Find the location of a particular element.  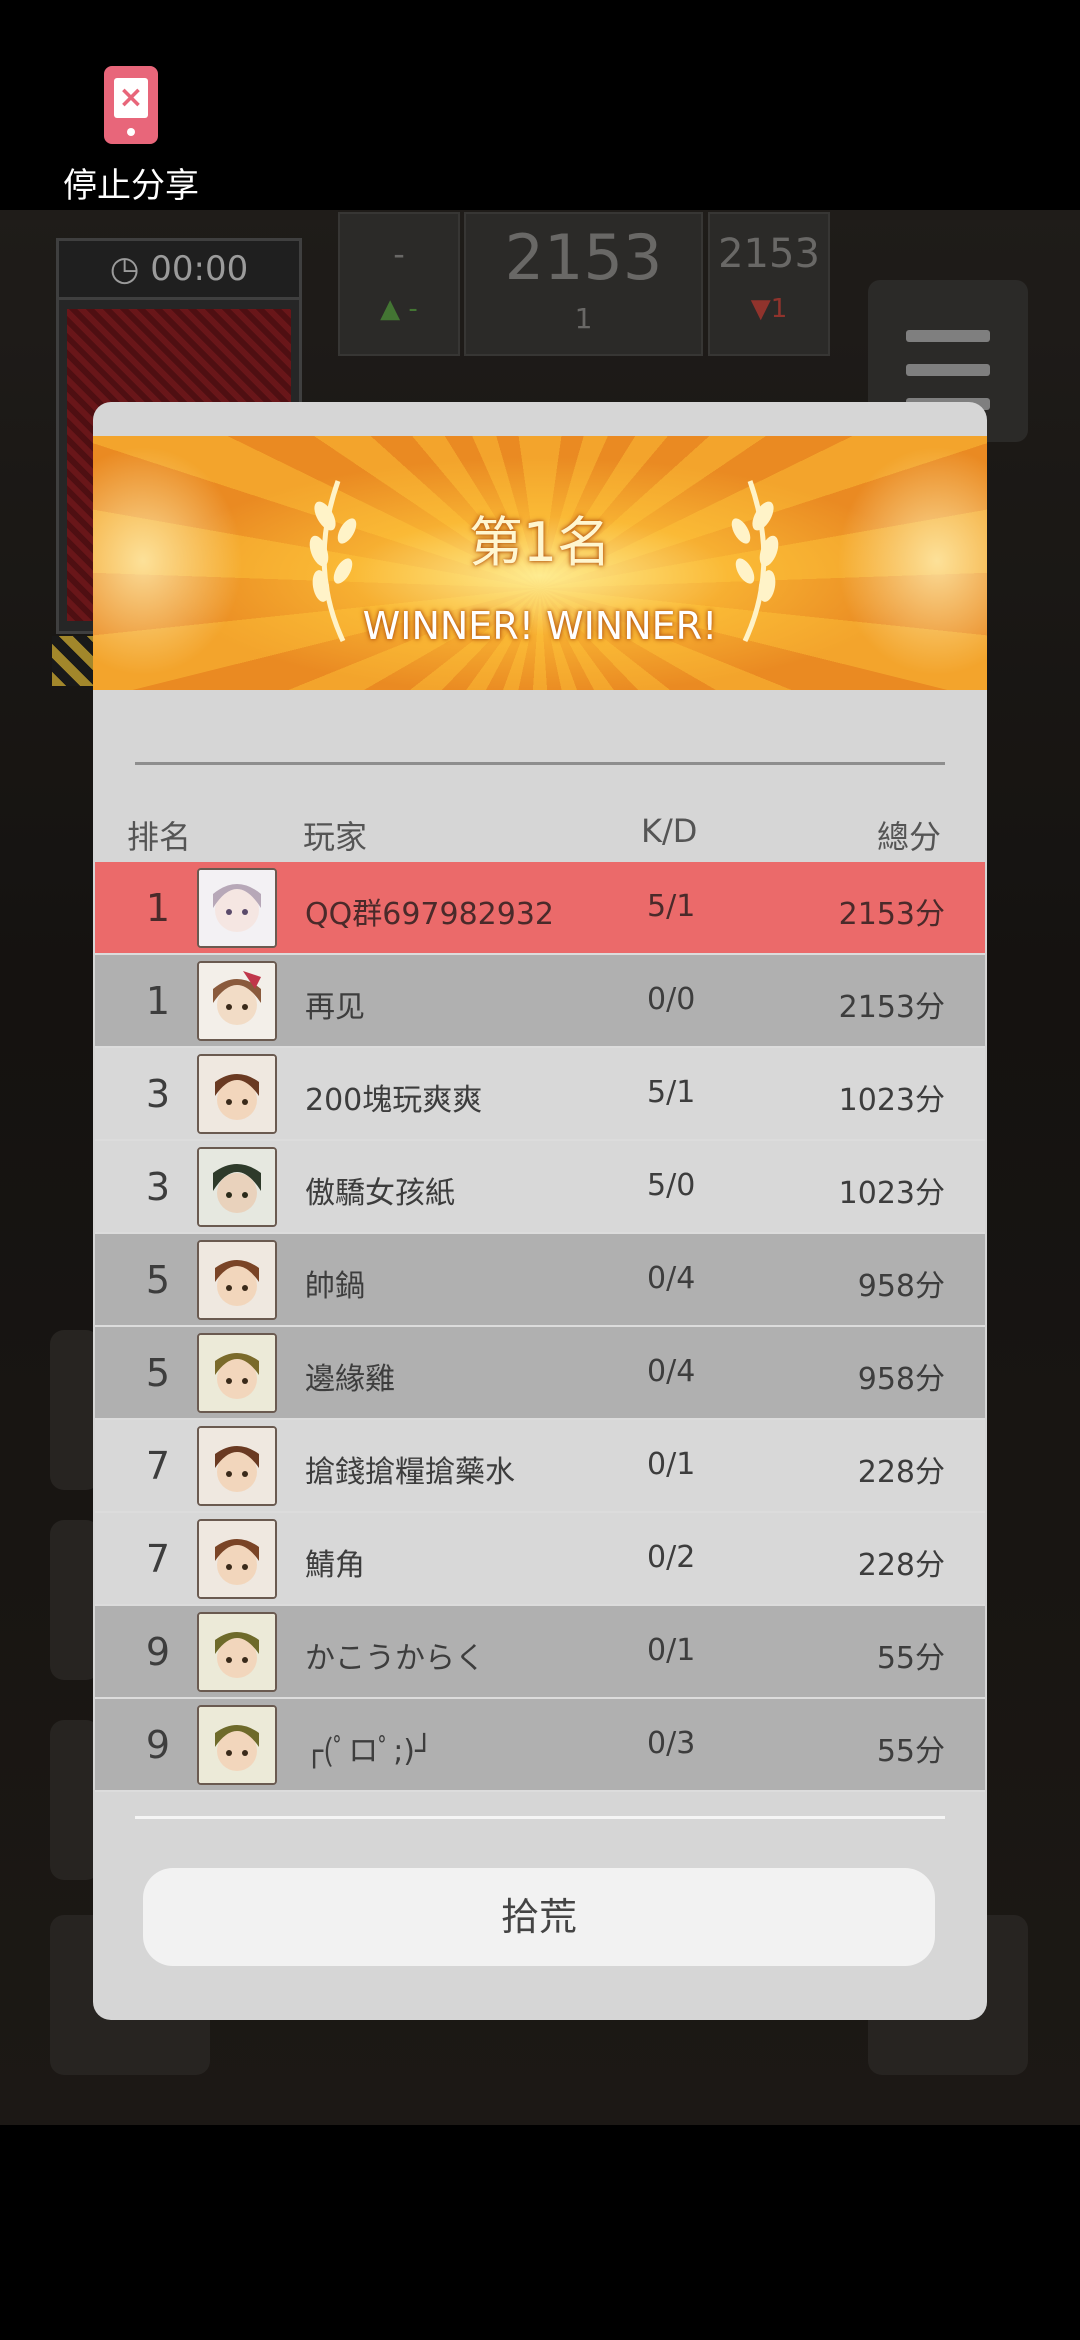

table-row: 1 再见 0/0 2153分 is located at coordinates (540, 1001).